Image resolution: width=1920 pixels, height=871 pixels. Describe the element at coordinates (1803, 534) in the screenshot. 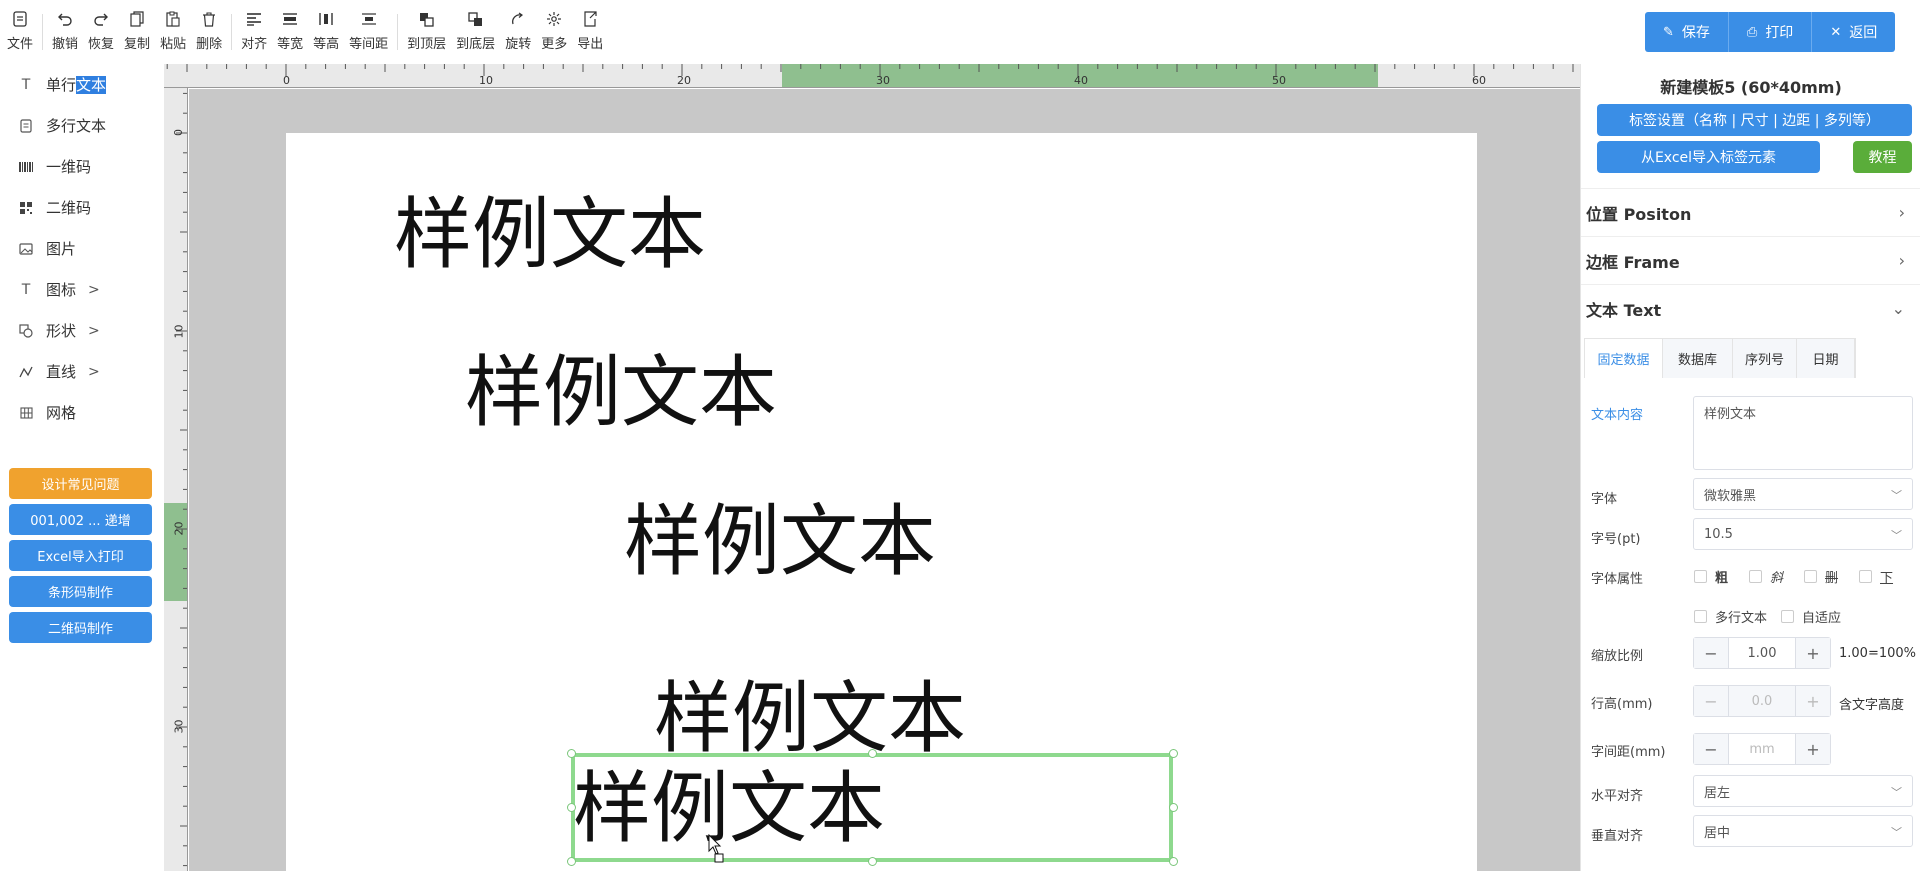

I see `font-size-select: 10.5 ﹀` at that location.